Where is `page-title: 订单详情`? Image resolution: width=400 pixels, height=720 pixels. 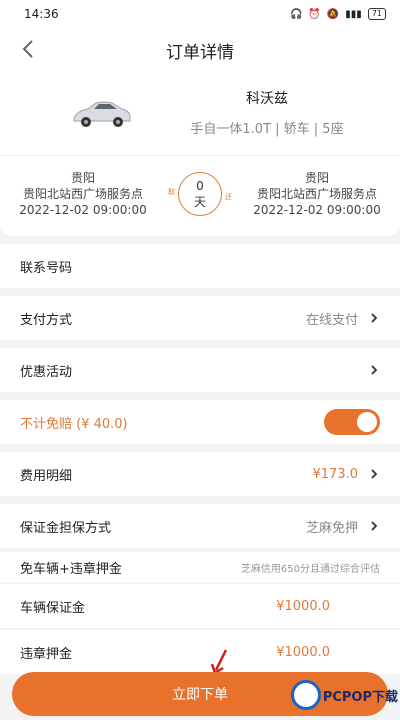
page-title: 订单详情 is located at coordinates (200, 52).